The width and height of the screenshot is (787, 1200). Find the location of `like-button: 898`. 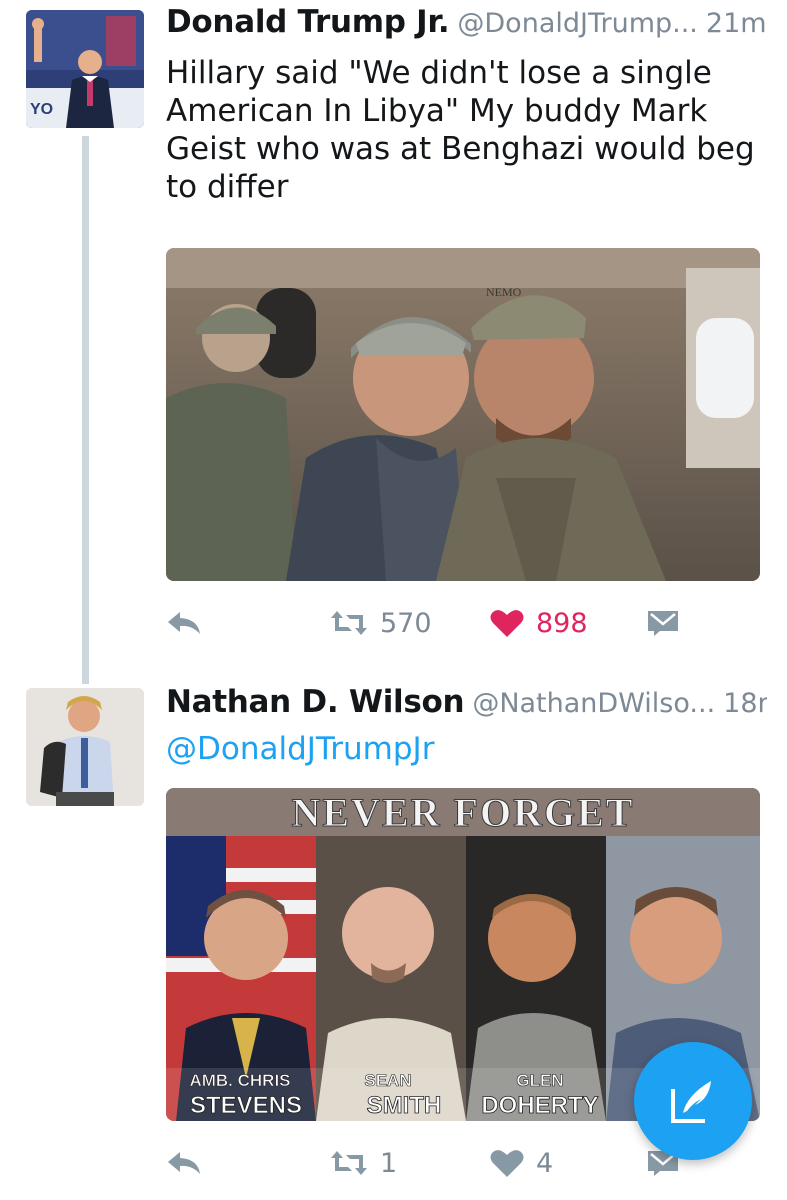

like-button: 898 is located at coordinates (539, 623).